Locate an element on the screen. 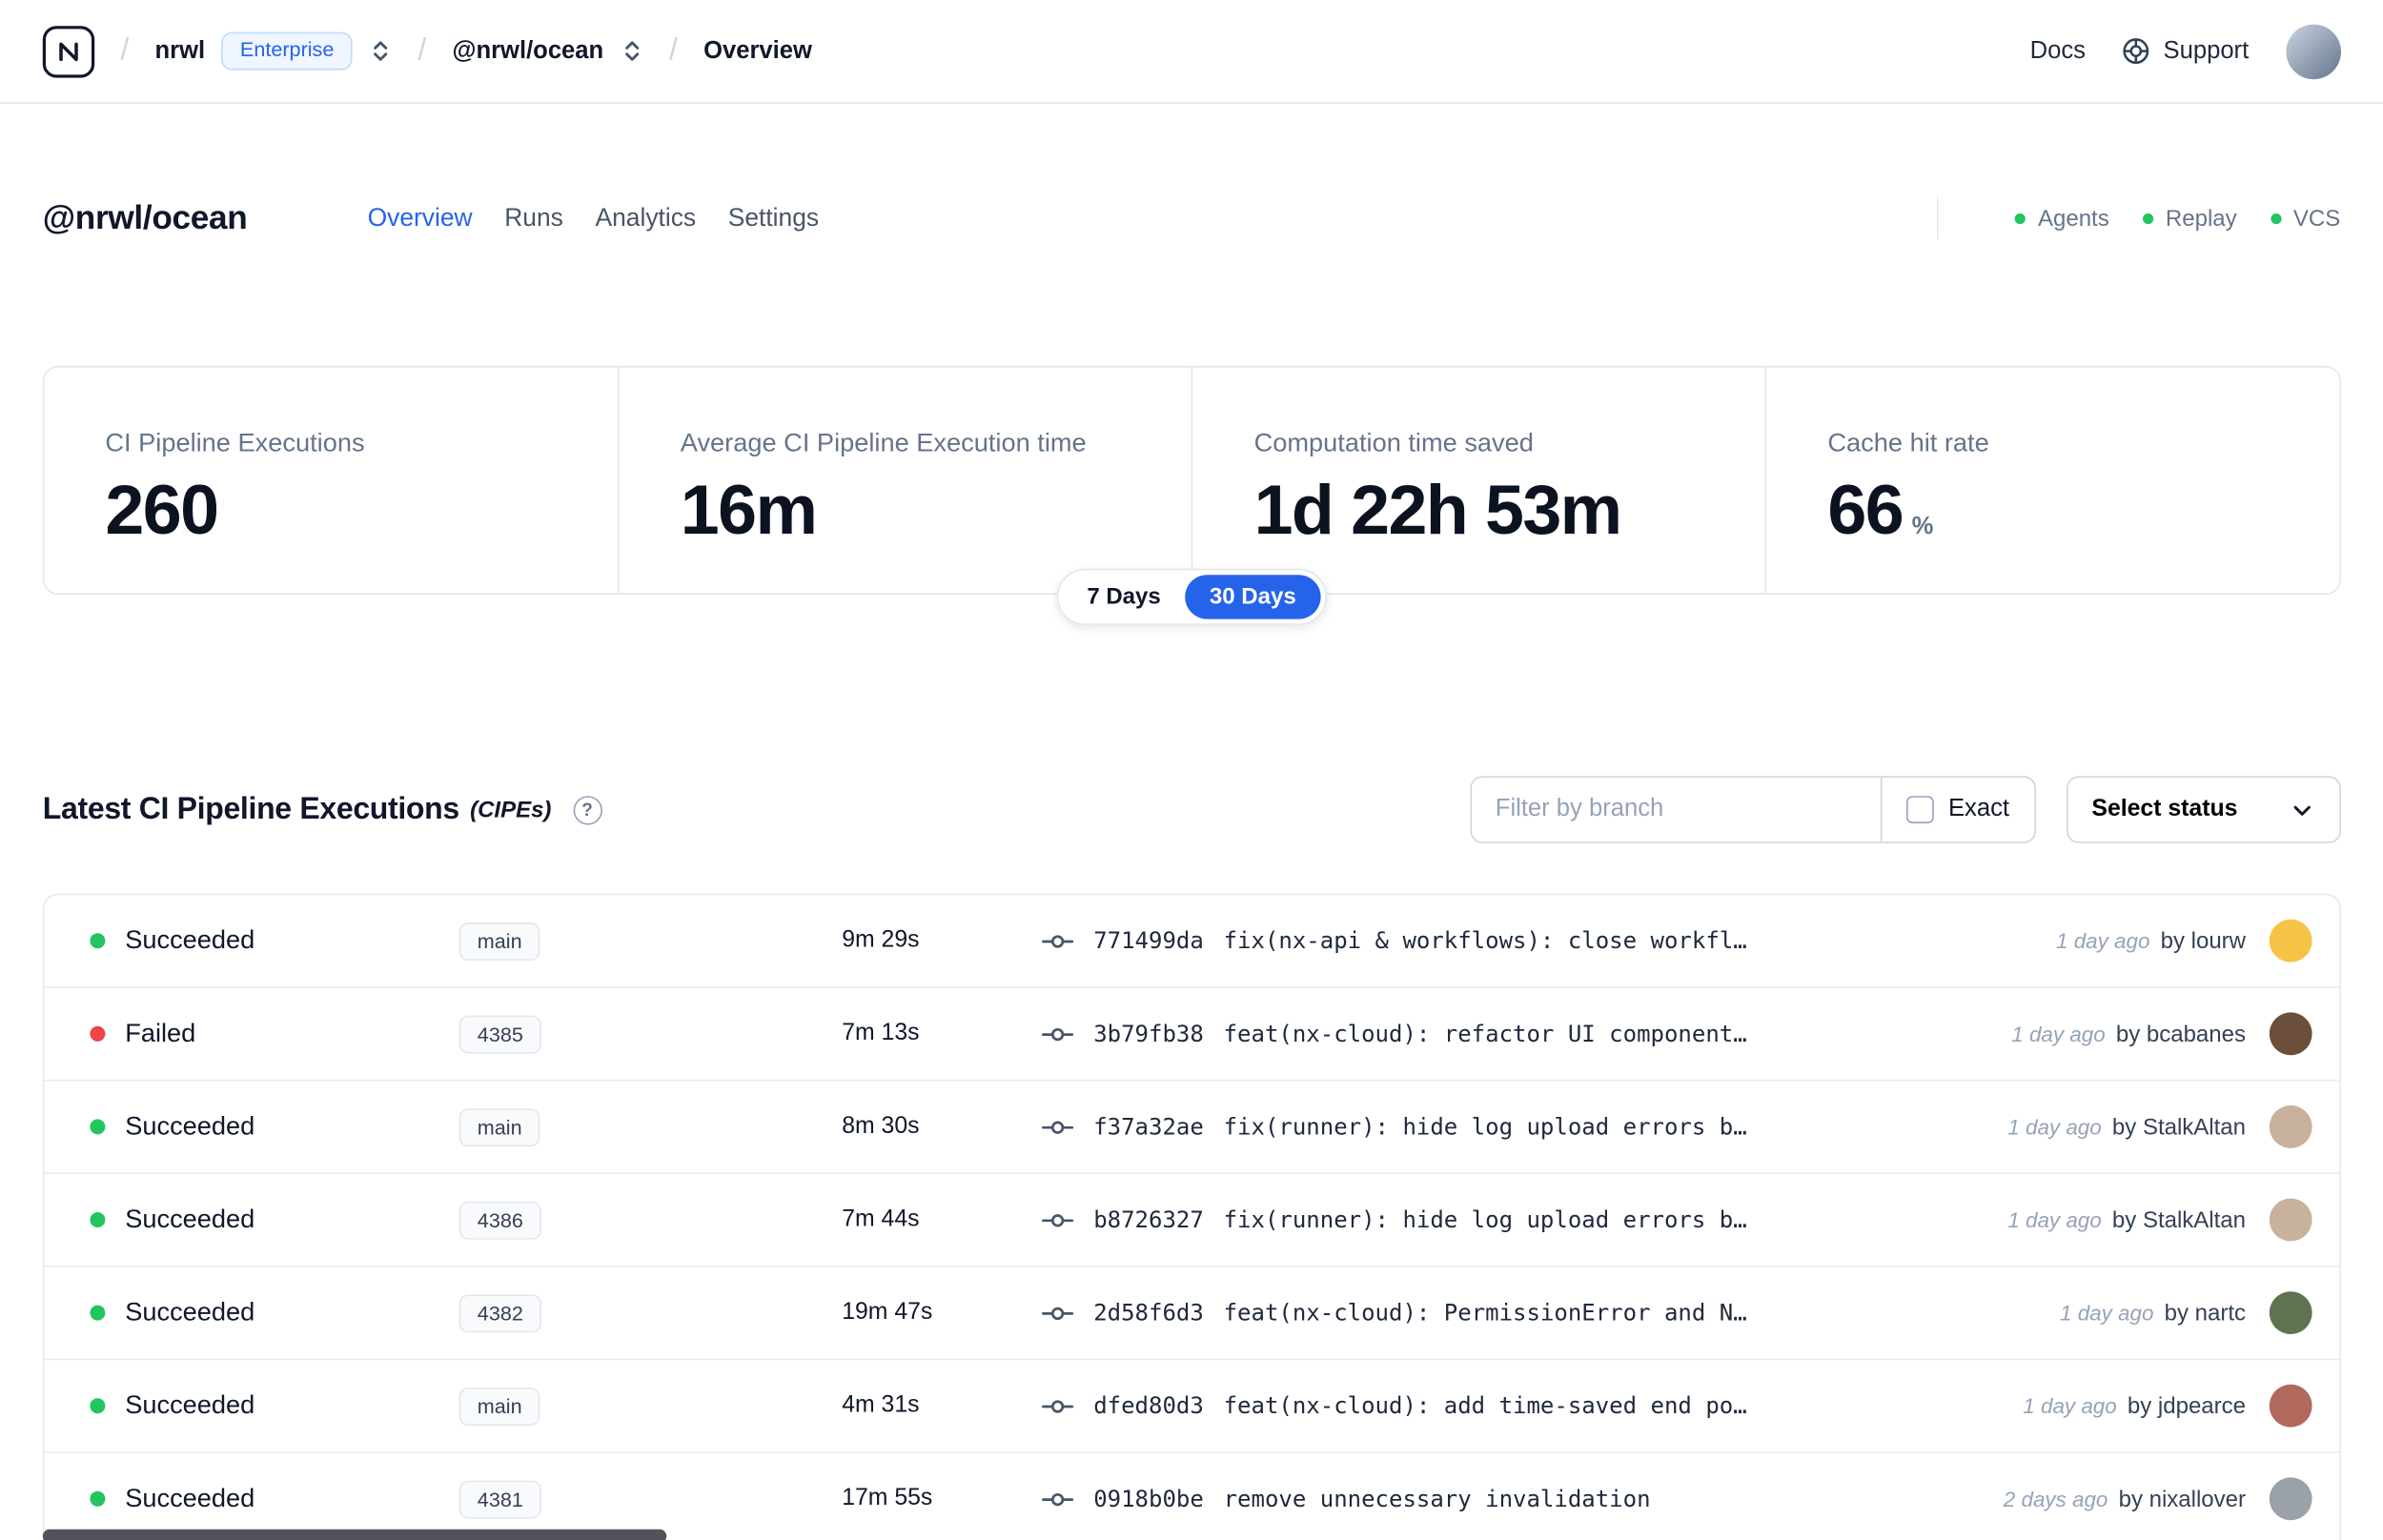  stat-card-avg-time: Average CI Pipeline Execution time 16m is located at coordinates (905, 480).